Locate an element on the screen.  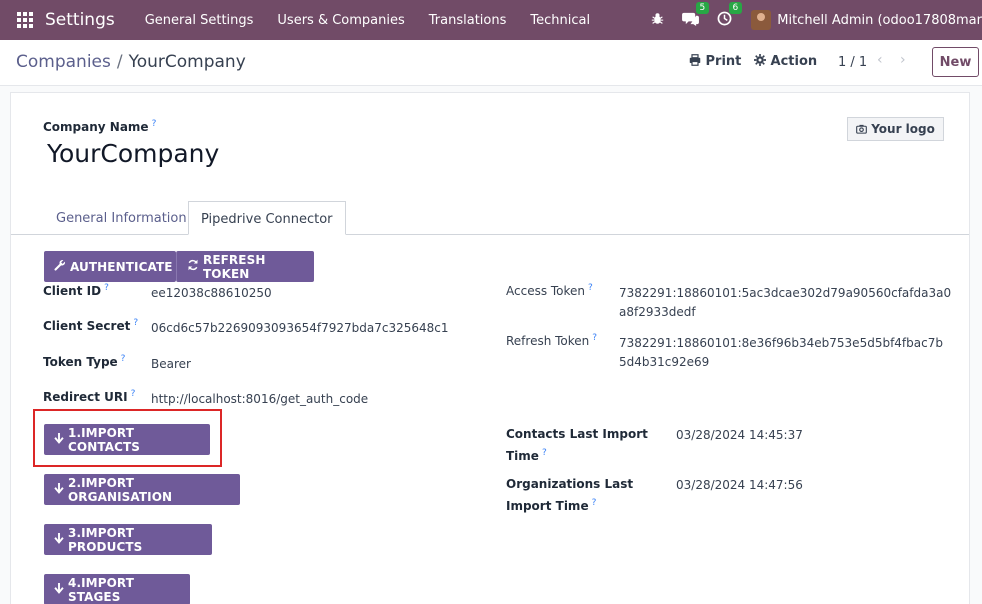
token-type-value: Bearer is located at coordinates (171, 364).